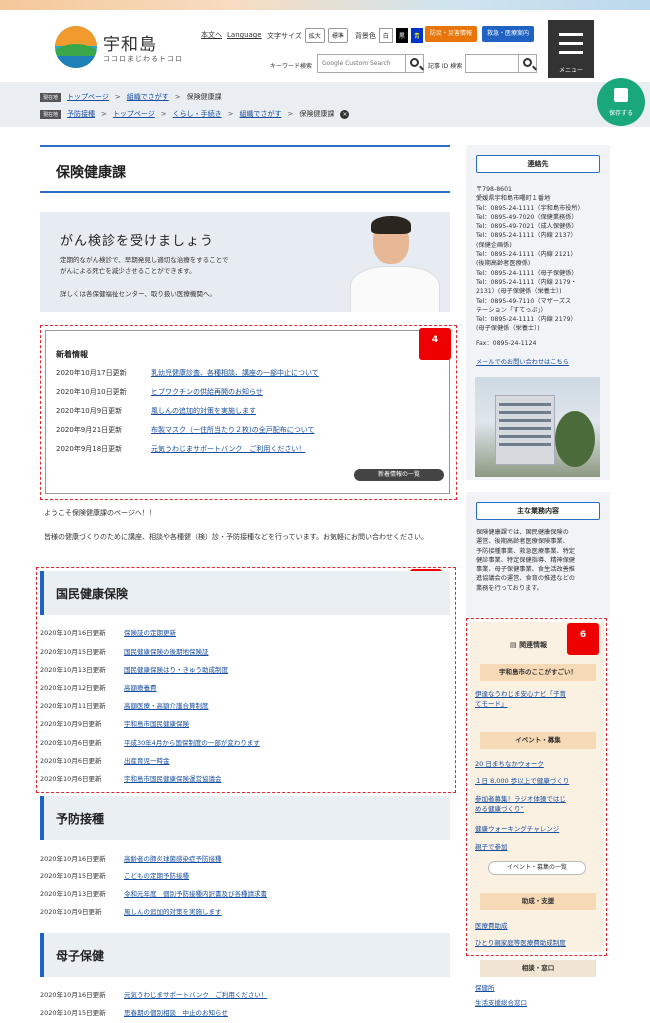  I want to click on medical-info-button: 救急・医療案内, so click(508, 34).